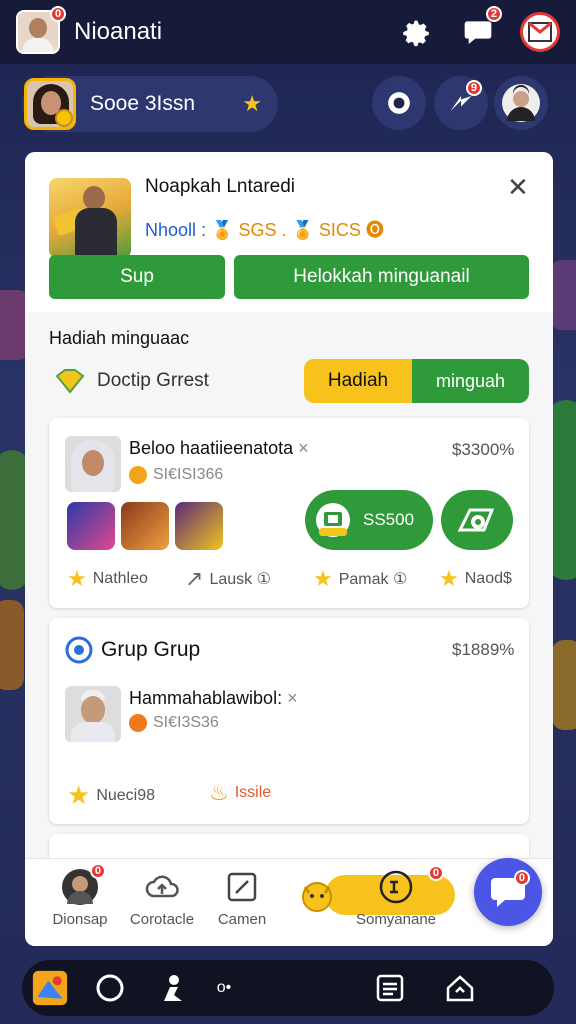 The height and width of the screenshot is (1024, 576). Describe the element at coordinates (333, 520) in the screenshot. I see `ticket-icon` at that location.